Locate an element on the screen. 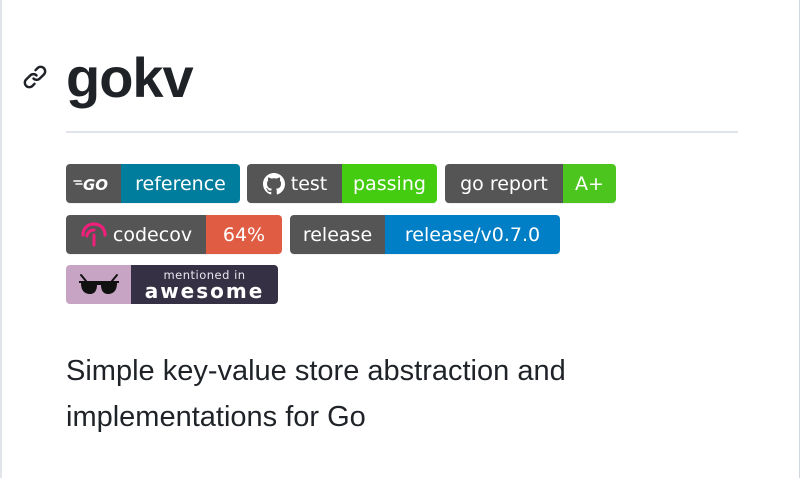 The image size is (800, 478). codecov-badge-label: codecov is located at coordinates (152, 234).